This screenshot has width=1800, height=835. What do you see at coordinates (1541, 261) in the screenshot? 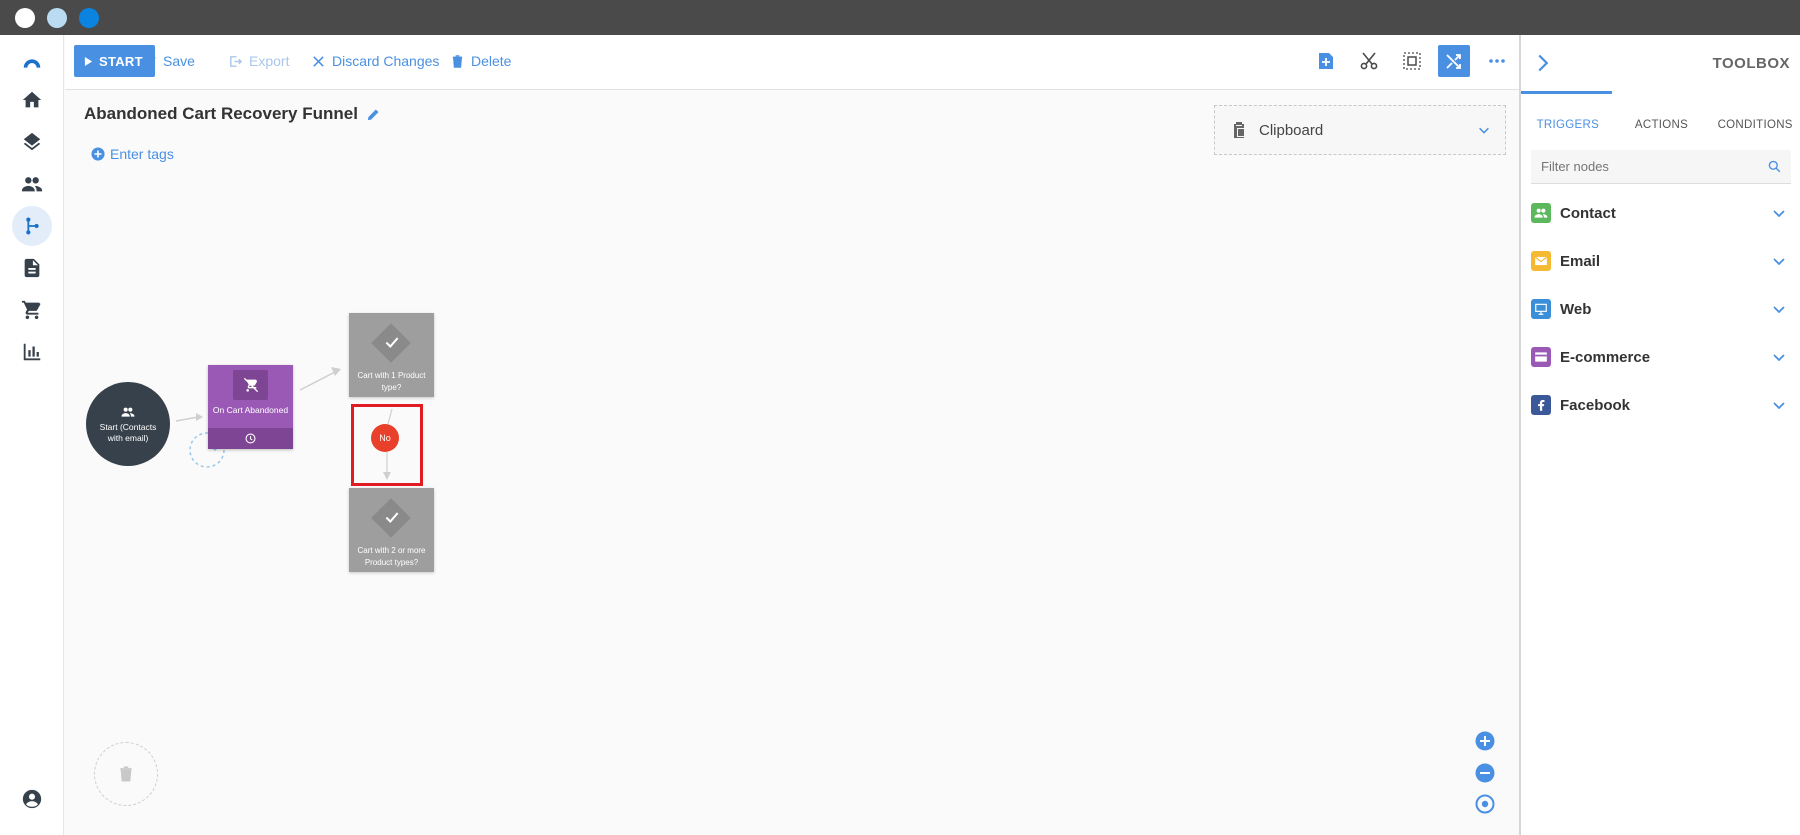
I see `envelope-icon` at bounding box center [1541, 261].